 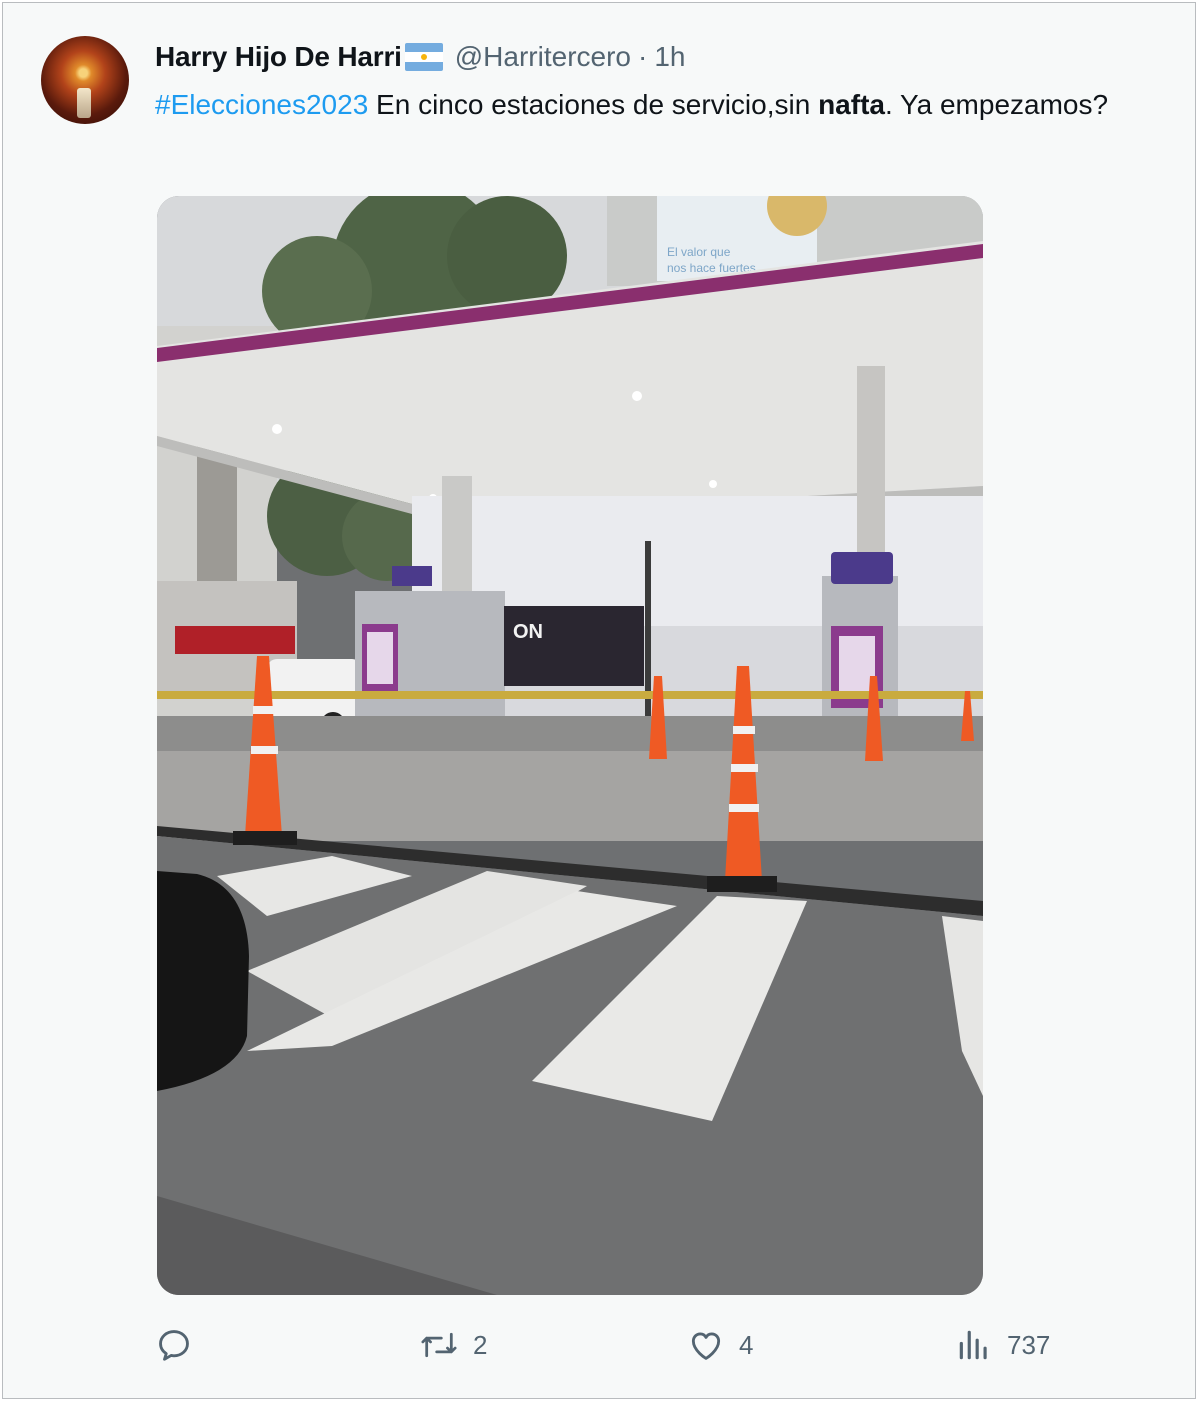 I want to click on reply-icon, so click(x=174, y=1345).